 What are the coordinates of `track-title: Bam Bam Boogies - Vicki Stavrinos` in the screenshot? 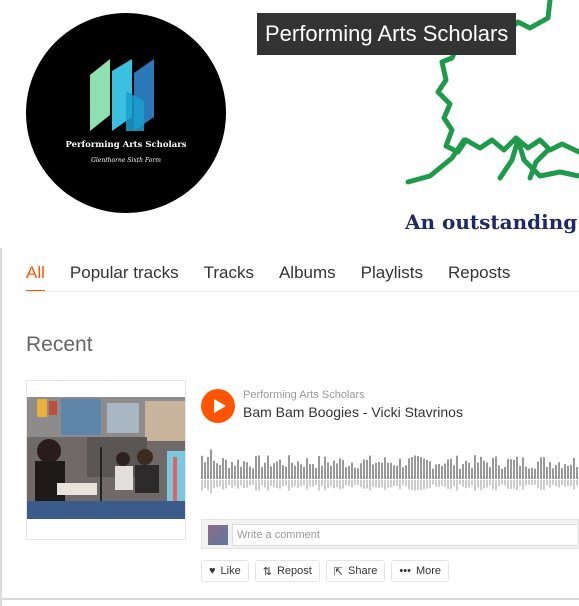 It's located at (353, 412).